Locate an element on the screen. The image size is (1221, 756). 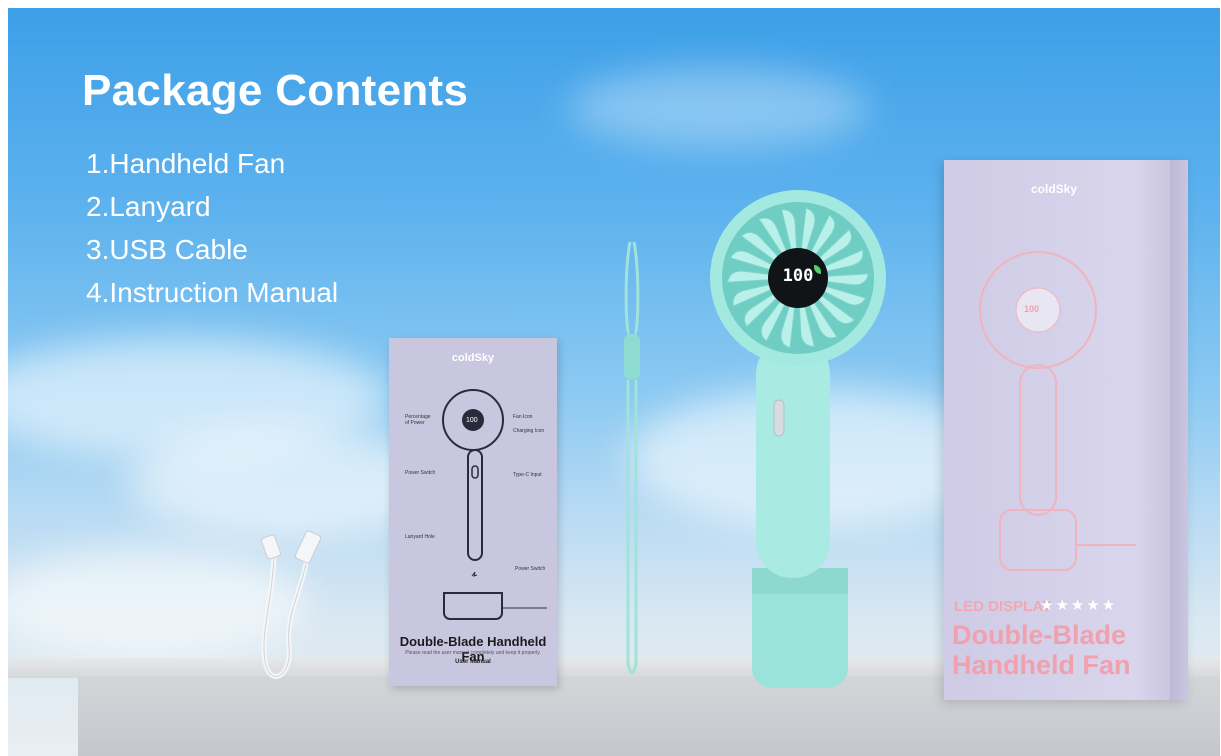
handheld-fan-image is located at coordinates (798, 439).